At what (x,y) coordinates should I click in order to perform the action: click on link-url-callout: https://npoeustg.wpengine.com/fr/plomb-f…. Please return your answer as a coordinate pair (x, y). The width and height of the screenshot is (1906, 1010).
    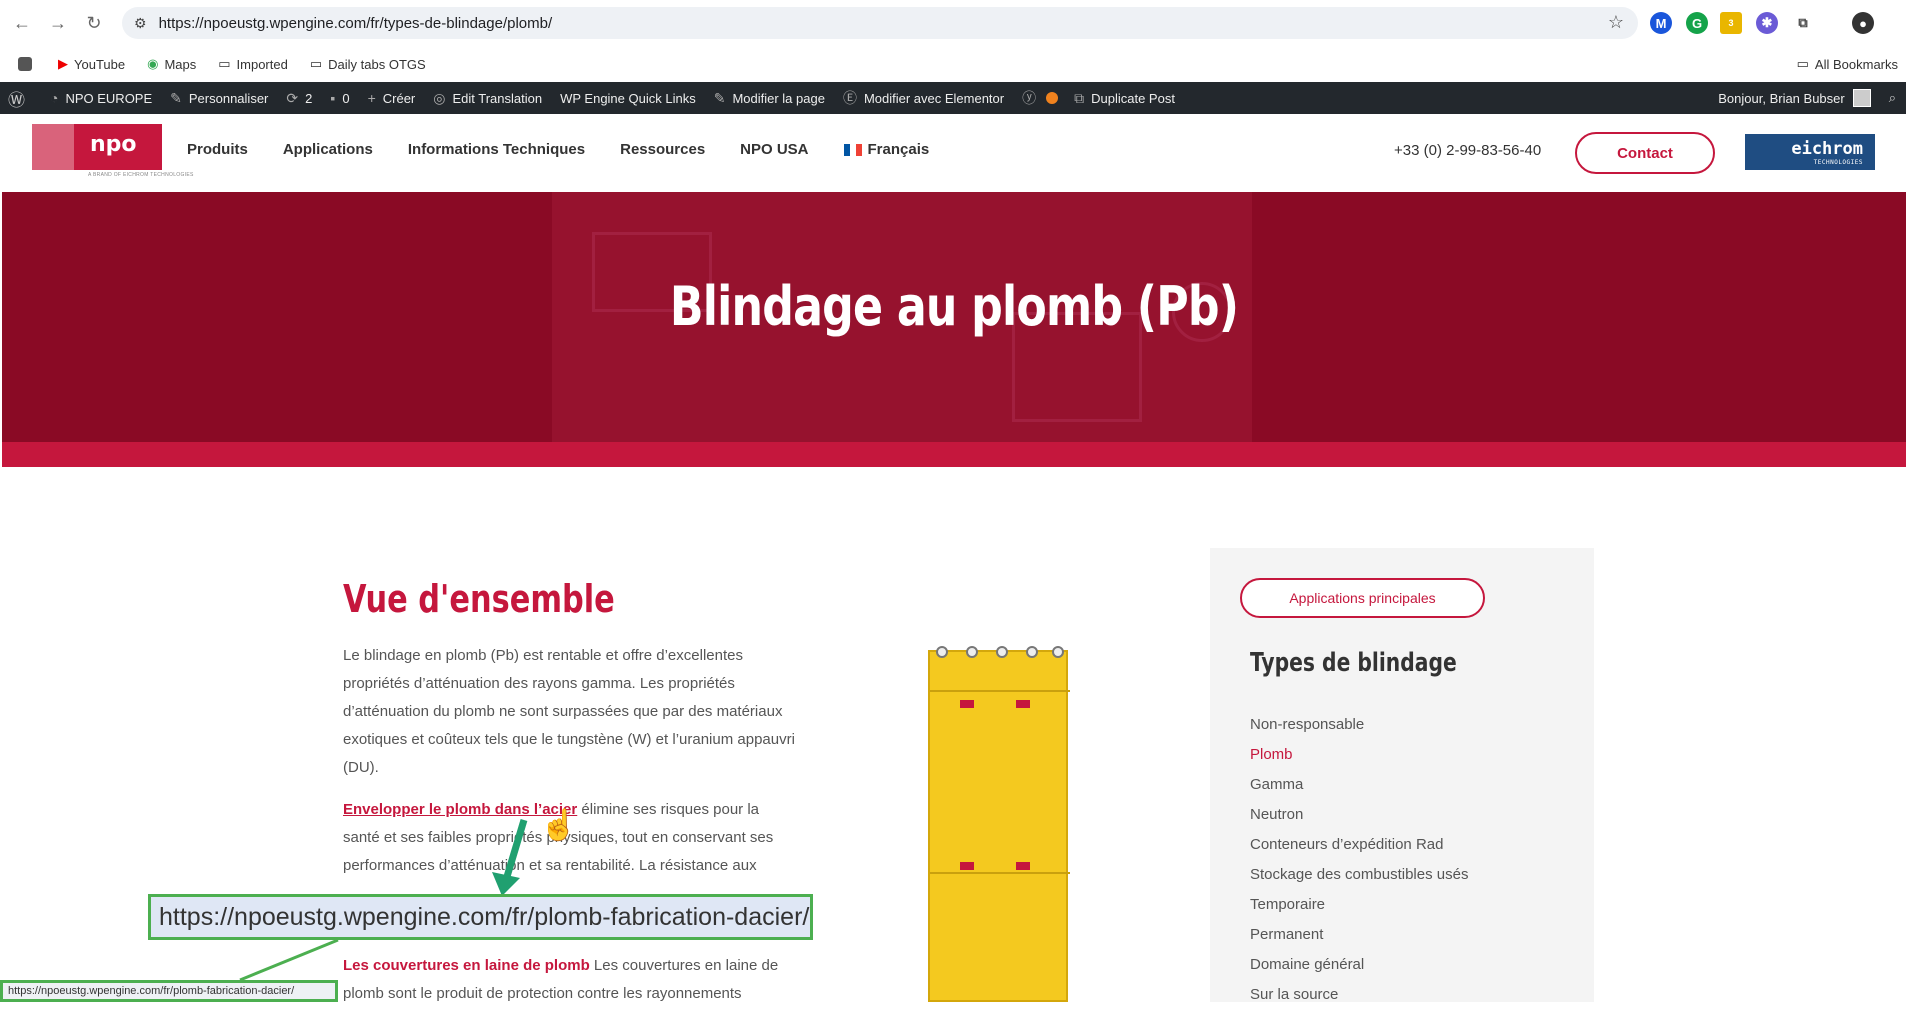
    Looking at the image, I should click on (480, 917).